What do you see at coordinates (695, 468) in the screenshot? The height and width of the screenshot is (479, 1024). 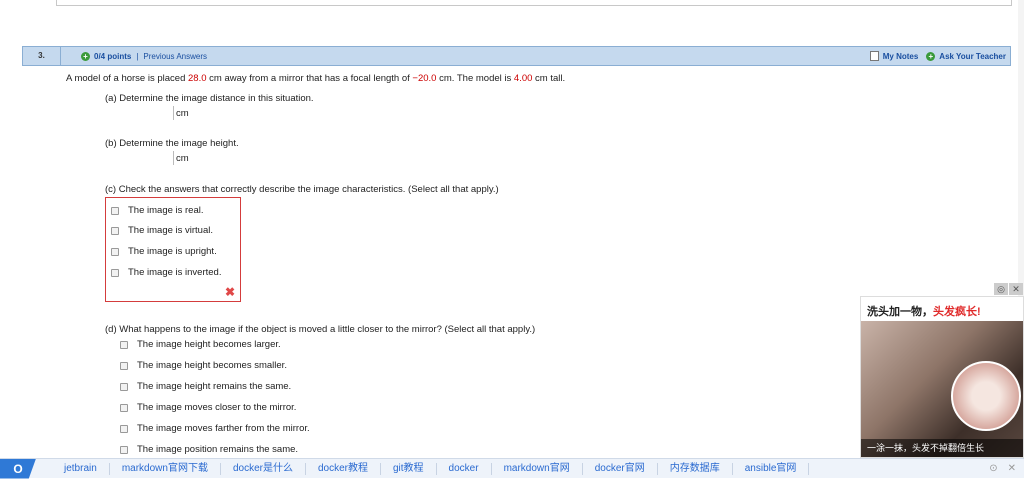 I see `bookmark-link: 内存数据库` at bounding box center [695, 468].